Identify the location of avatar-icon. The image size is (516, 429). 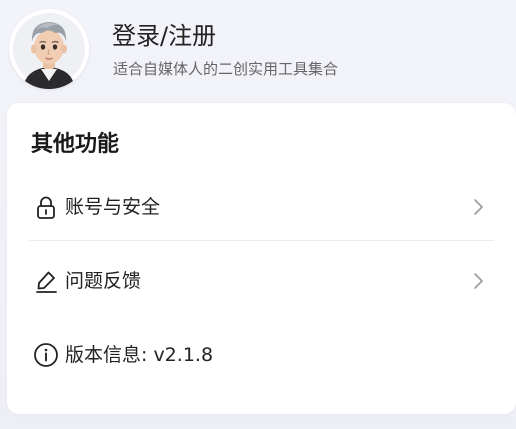
(49, 49).